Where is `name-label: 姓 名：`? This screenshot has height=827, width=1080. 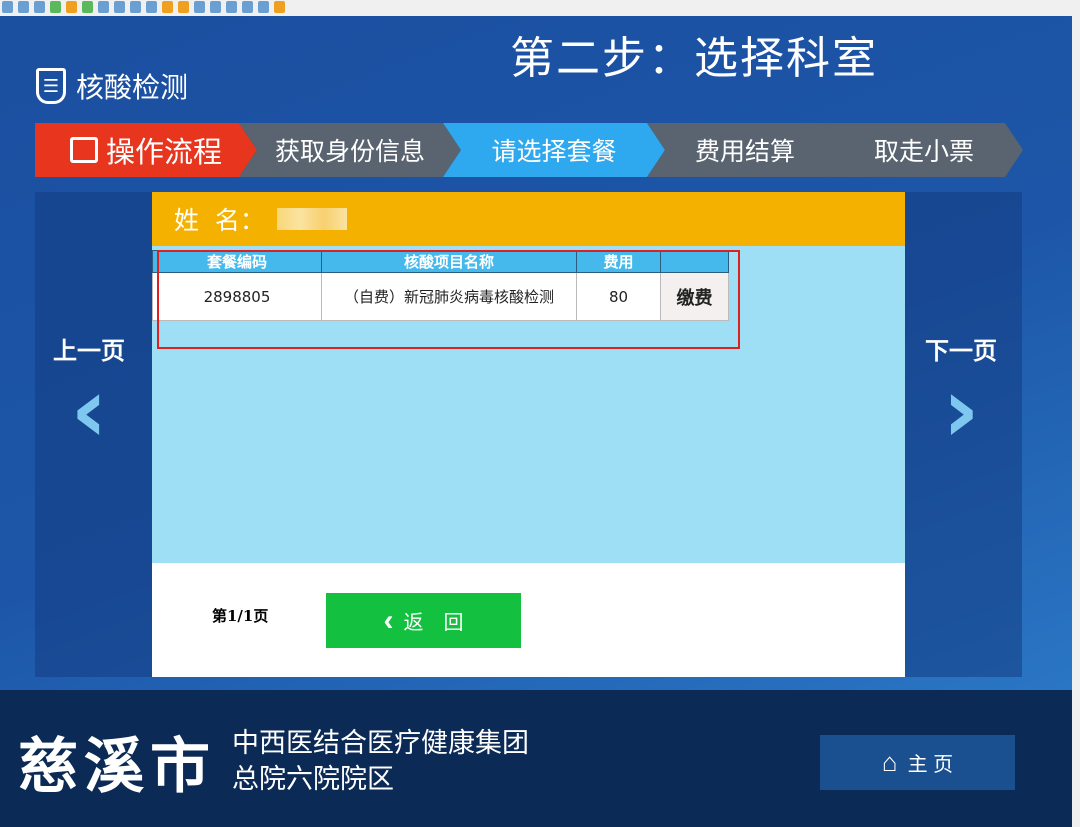
name-label: 姓 名： is located at coordinates (219, 220).